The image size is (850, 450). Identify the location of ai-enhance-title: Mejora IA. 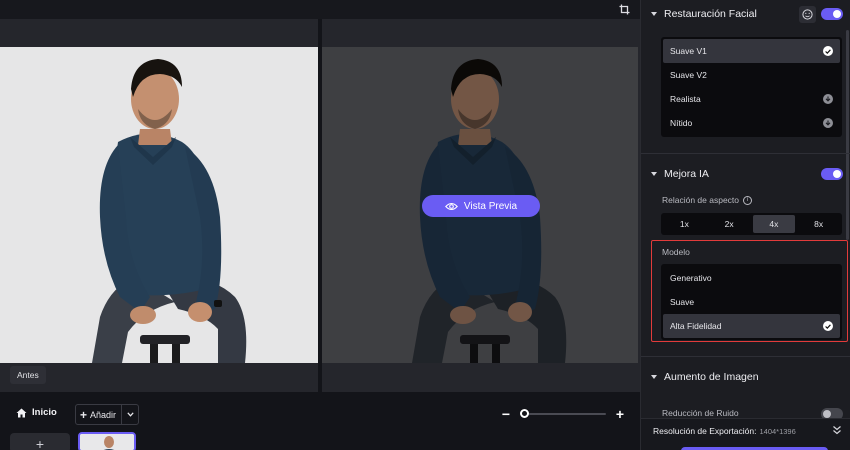
(686, 174).